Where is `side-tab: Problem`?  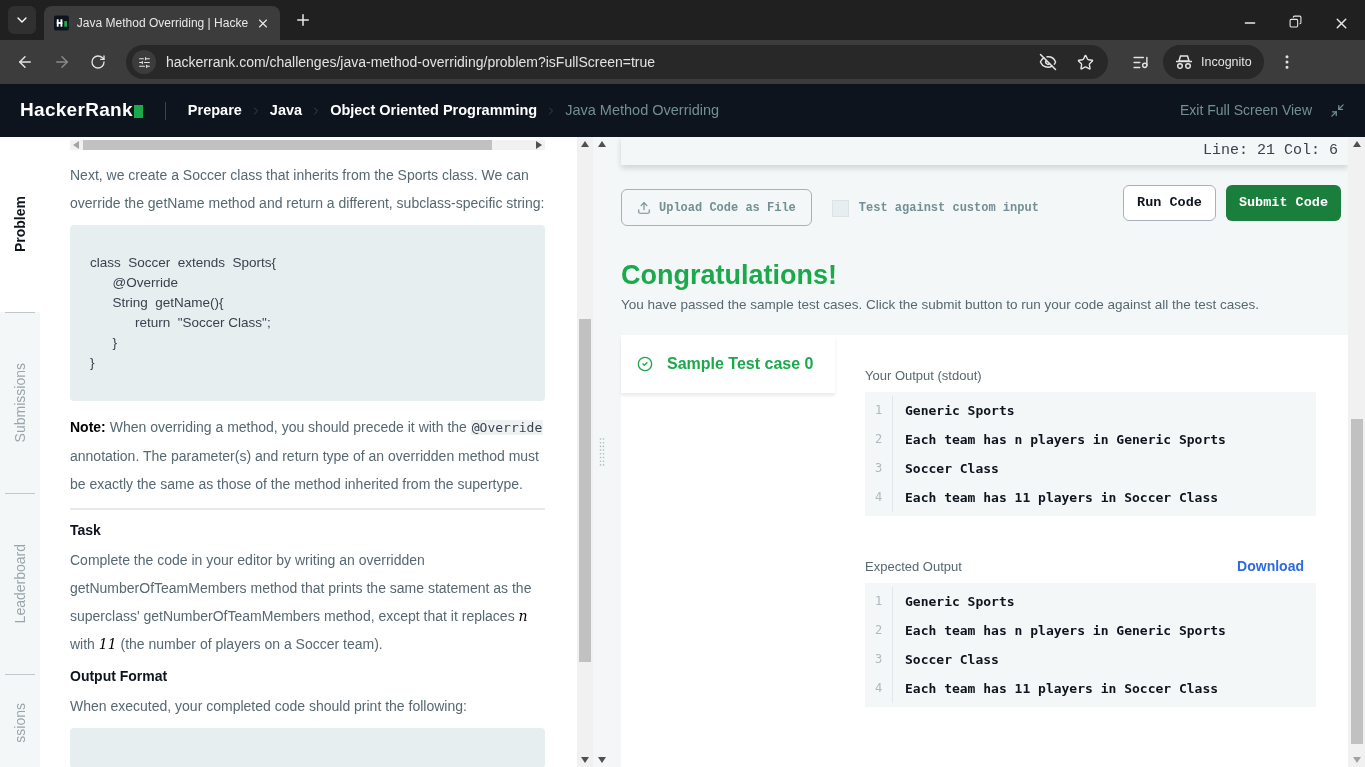 side-tab: Problem is located at coordinates (20, 224).